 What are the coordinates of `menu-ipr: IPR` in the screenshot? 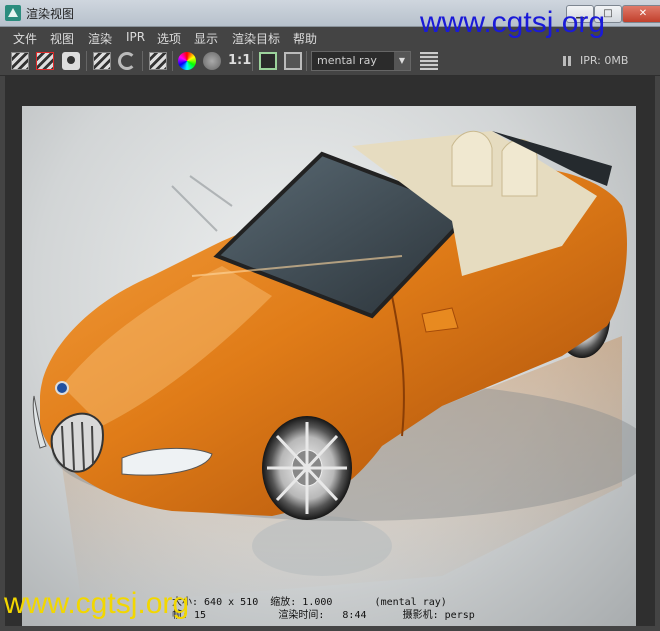 It's located at (135, 37).